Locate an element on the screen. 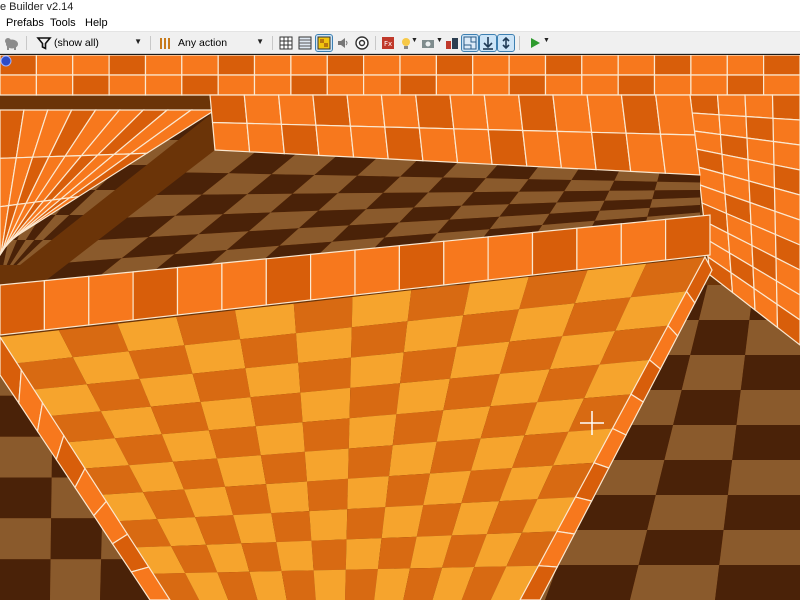 The image size is (800, 600). filter-dropdown: (show all) ▼ is located at coordinates (89, 43).